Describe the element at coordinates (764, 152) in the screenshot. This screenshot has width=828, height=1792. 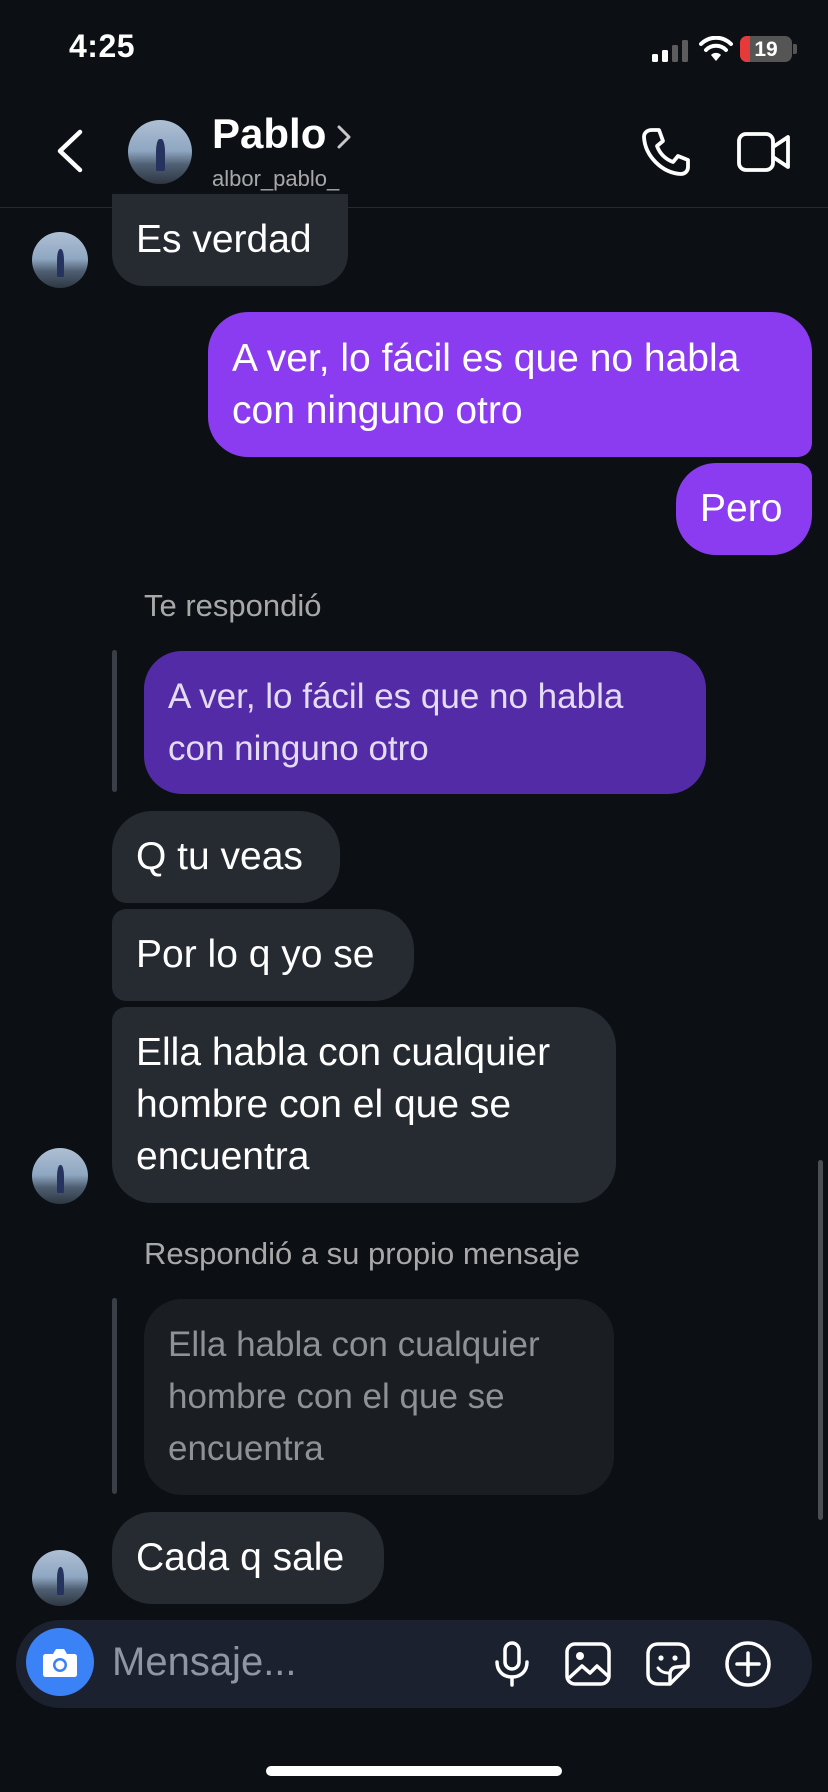
I see `video-camera-icon` at that location.